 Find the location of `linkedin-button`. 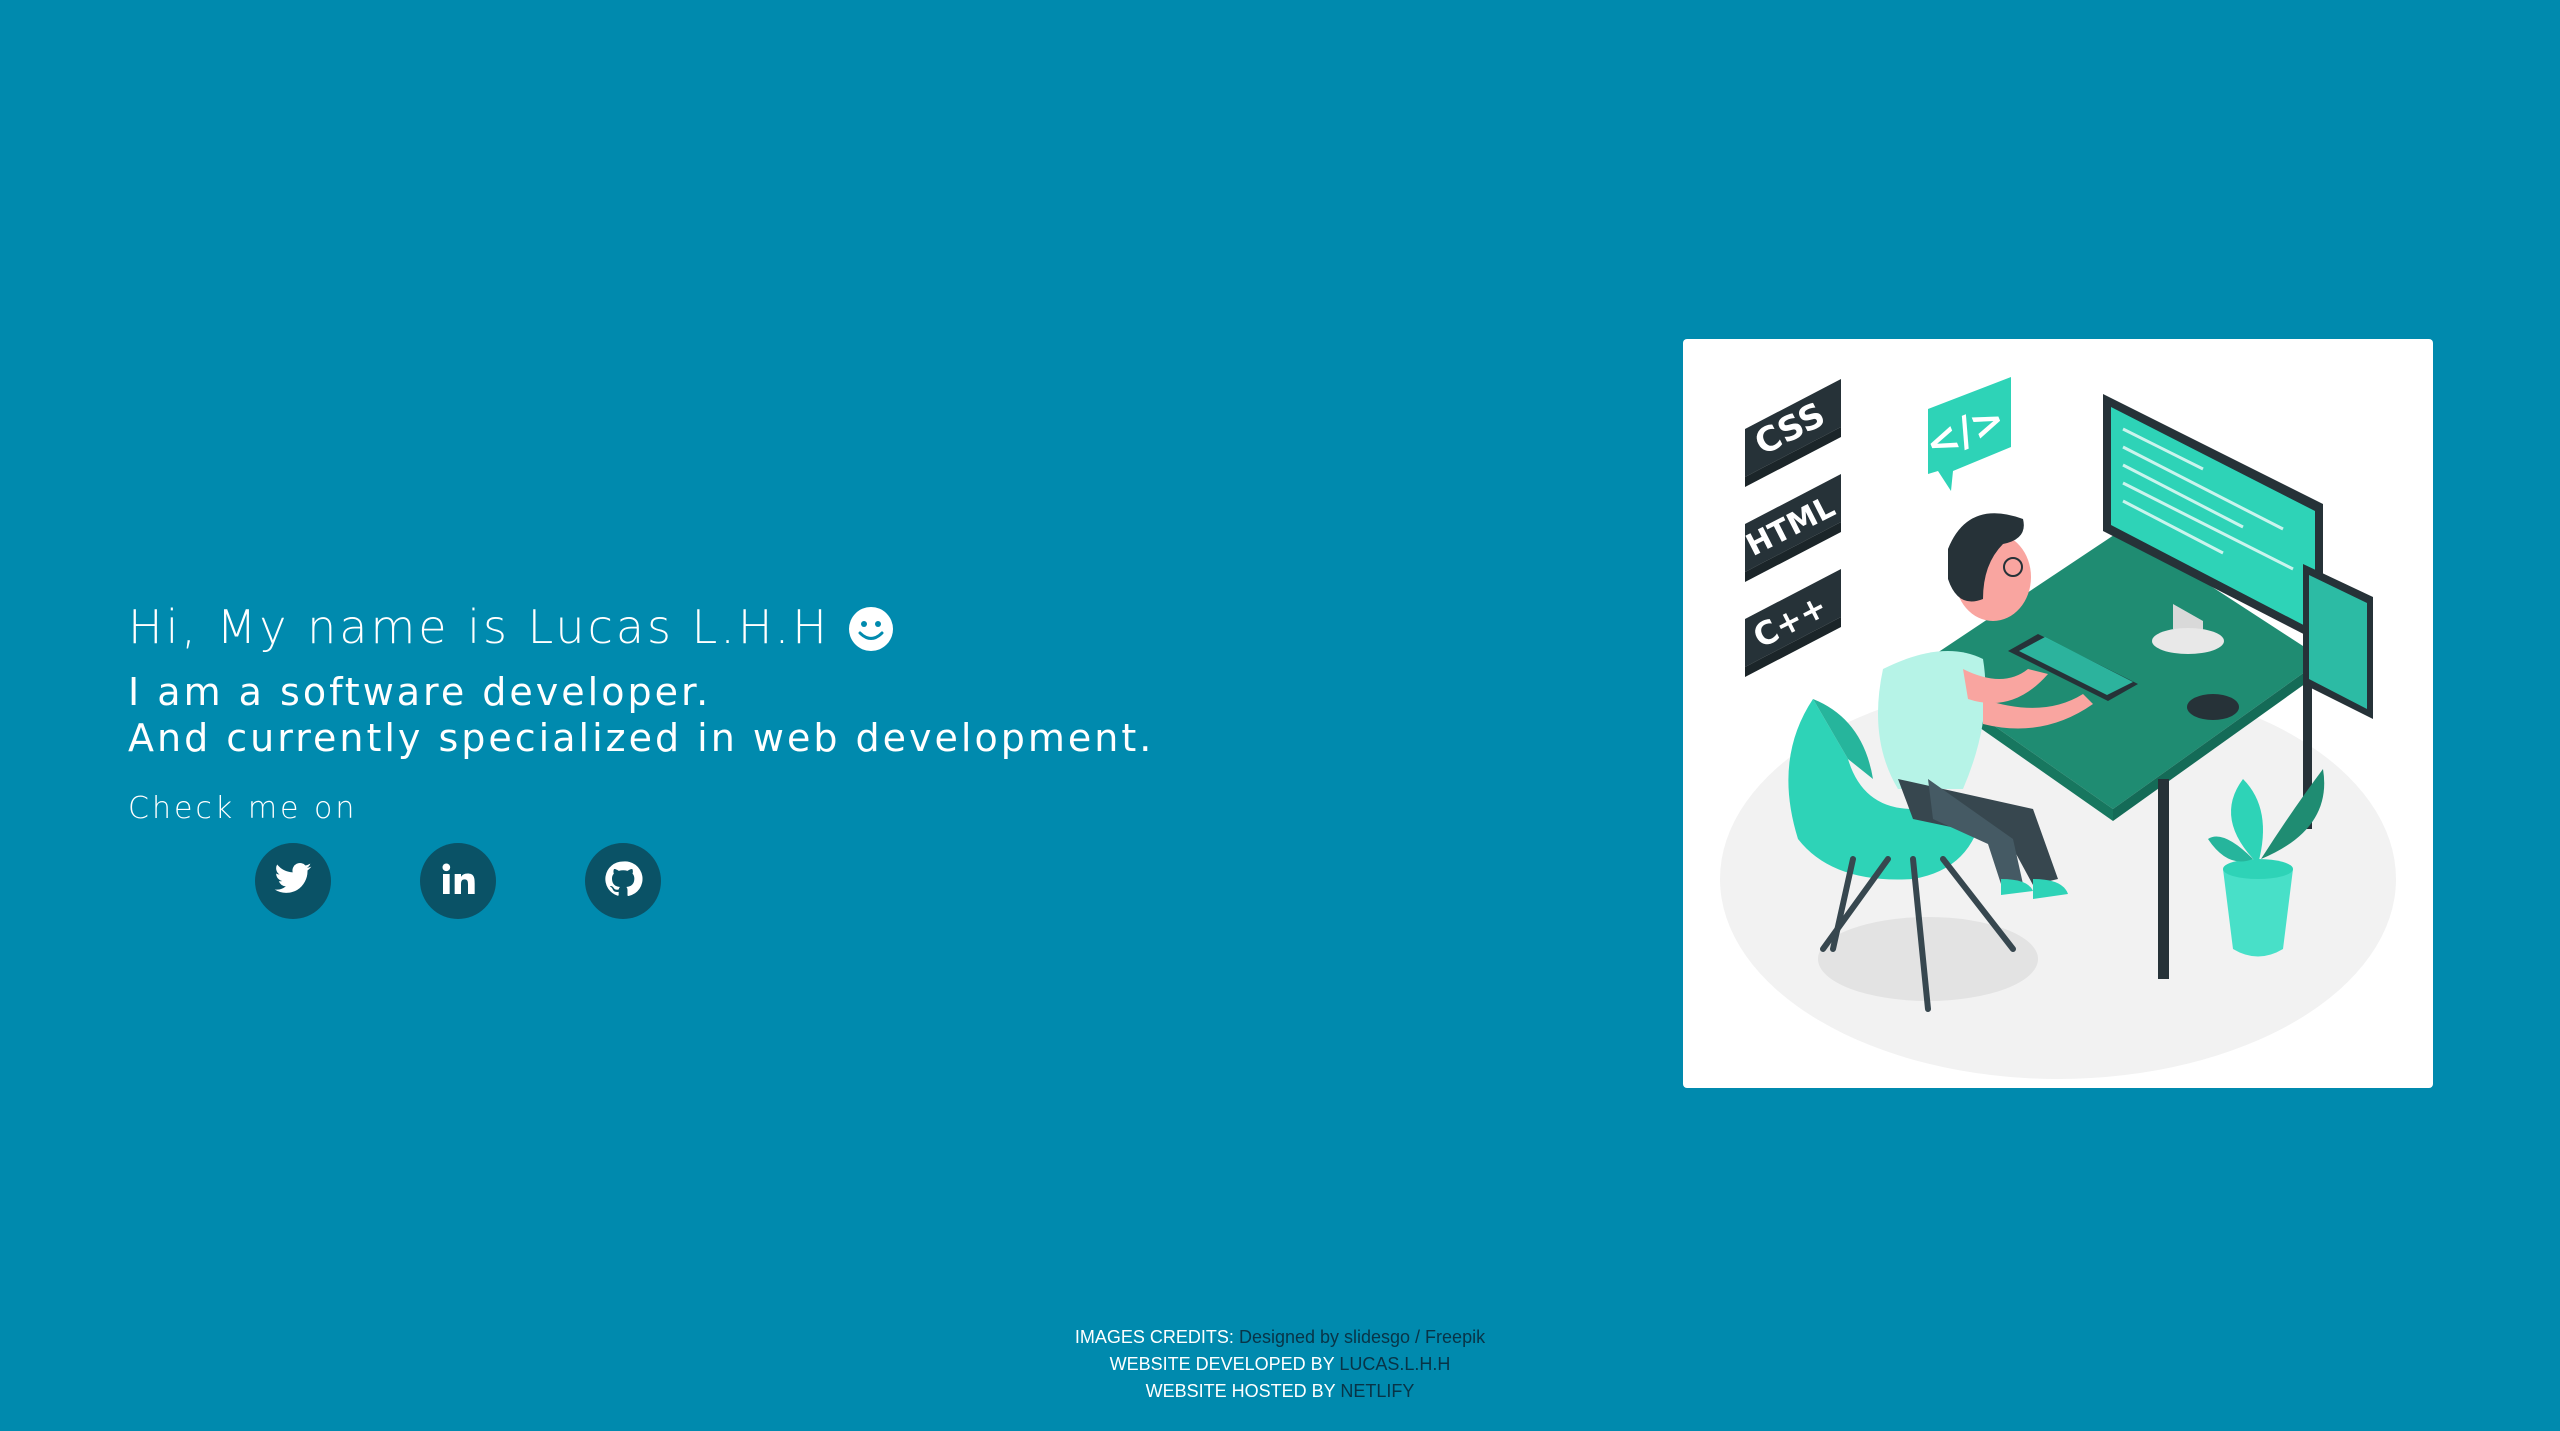

linkedin-button is located at coordinates (458, 881).